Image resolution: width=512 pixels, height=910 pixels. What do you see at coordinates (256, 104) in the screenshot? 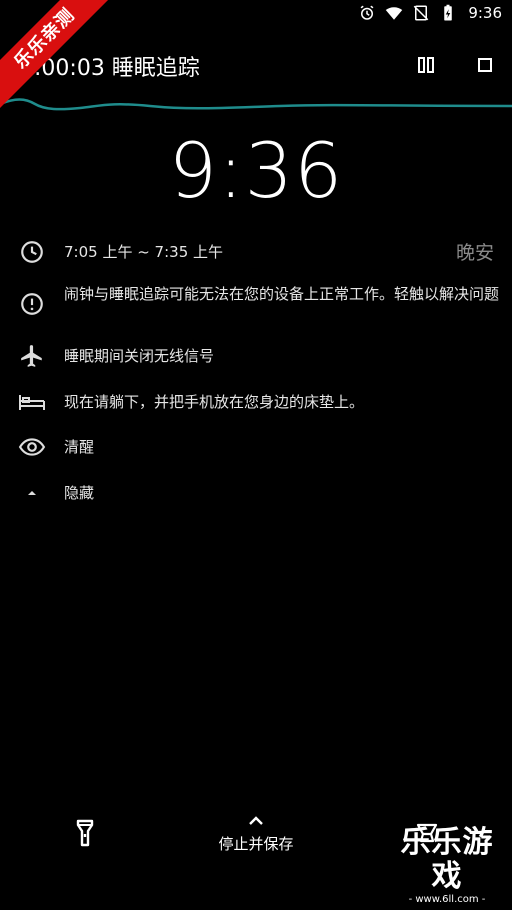
I see `sleep-wave` at bounding box center [256, 104].